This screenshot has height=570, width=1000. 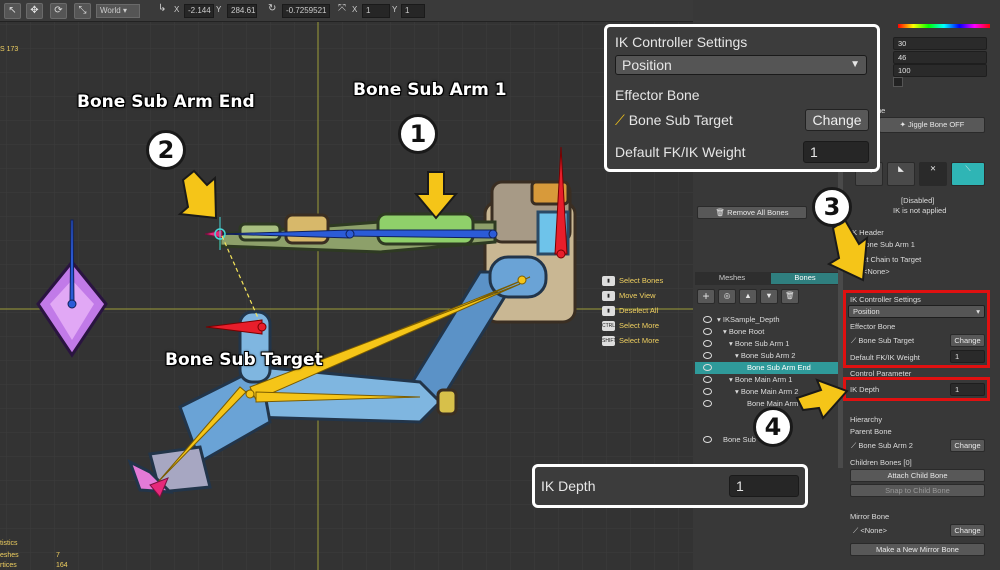 I want to click on label-bone-sub-target: Bone Sub Target, so click(x=244, y=360).